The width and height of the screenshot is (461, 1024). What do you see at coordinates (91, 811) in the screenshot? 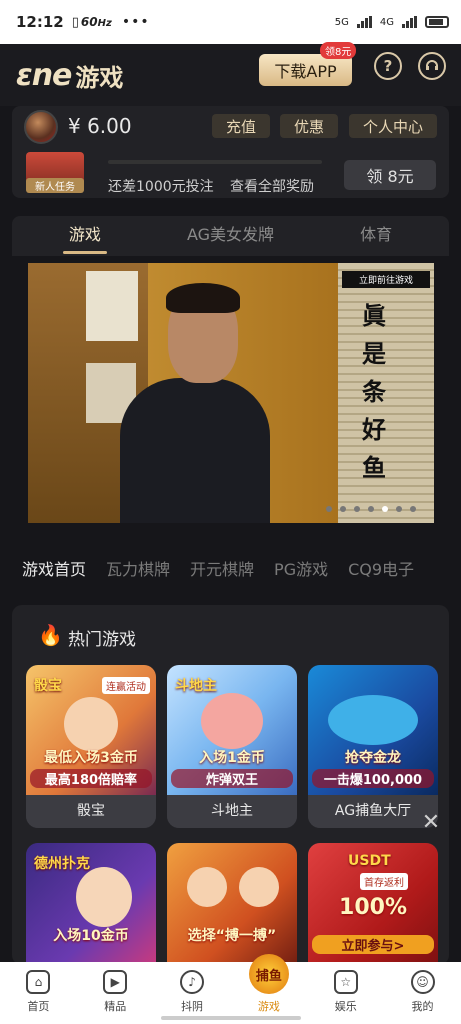
I see `game-name: 骰宝` at bounding box center [91, 811].